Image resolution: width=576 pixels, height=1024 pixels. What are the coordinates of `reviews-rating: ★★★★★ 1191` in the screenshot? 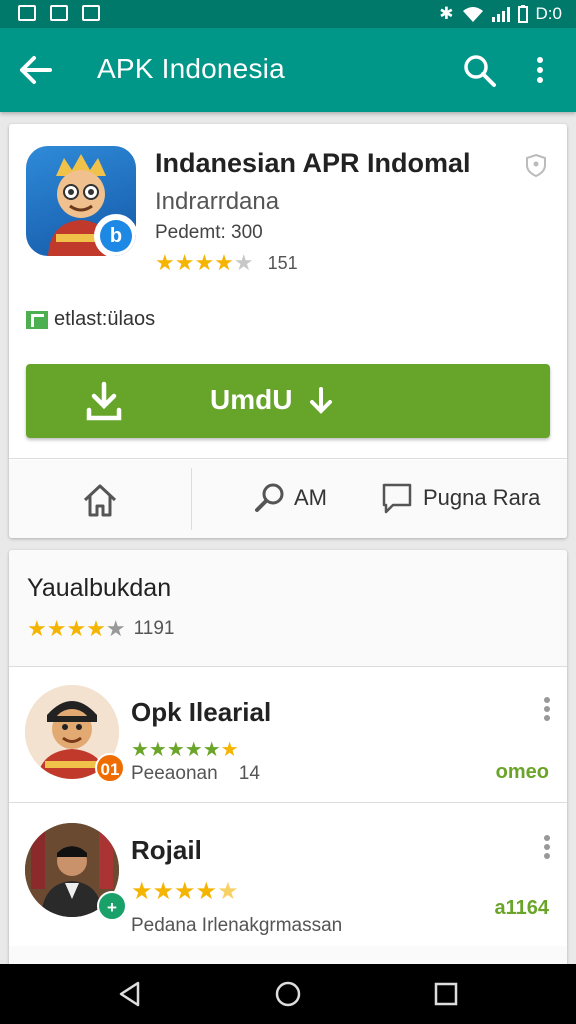 It's located at (100, 629).